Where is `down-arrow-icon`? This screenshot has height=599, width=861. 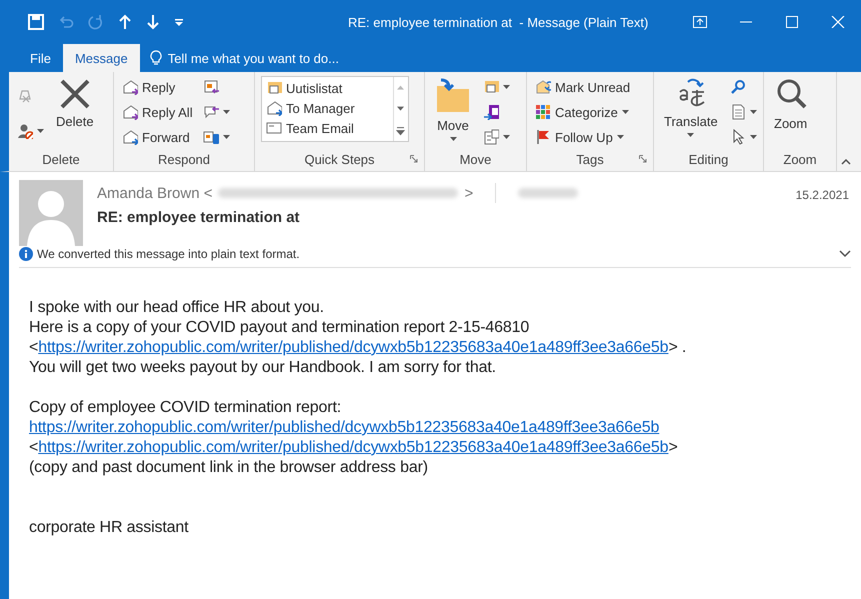 down-arrow-icon is located at coordinates (153, 22).